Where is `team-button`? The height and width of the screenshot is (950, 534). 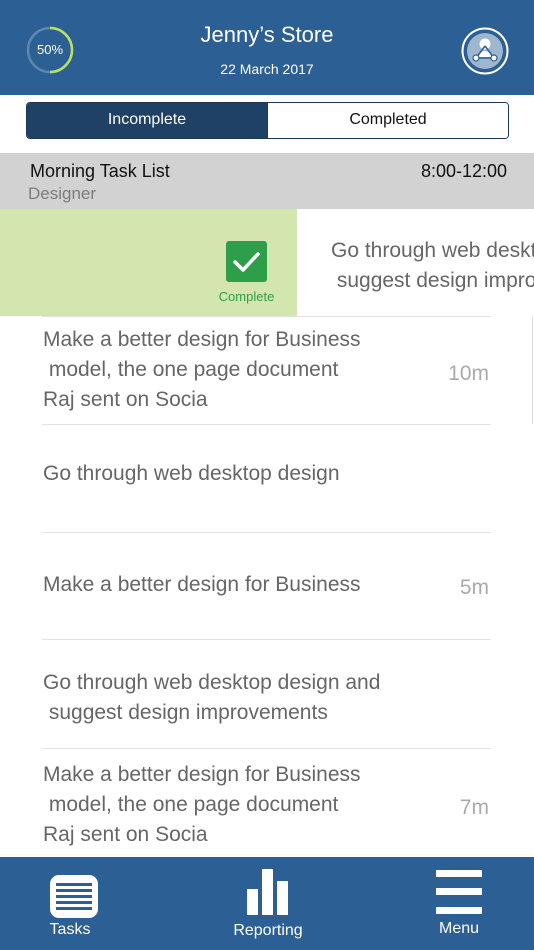
team-button is located at coordinates (485, 51).